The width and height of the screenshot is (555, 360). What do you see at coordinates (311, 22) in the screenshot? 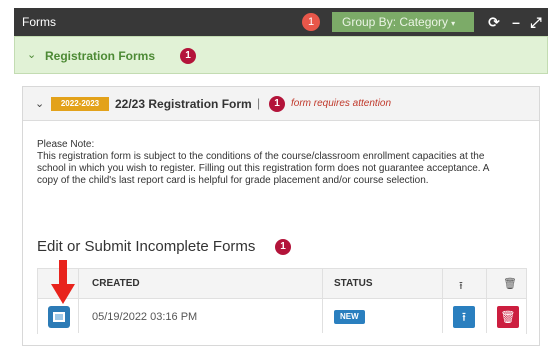
I see `forms-count-badge: 1` at bounding box center [311, 22].